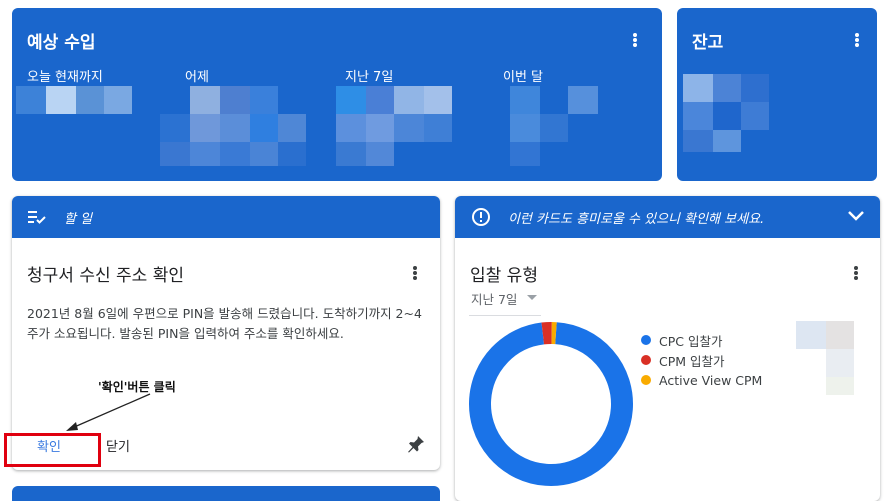 The width and height of the screenshot is (890, 501). I want to click on legend-label: CPM 입찰가, so click(692, 361).